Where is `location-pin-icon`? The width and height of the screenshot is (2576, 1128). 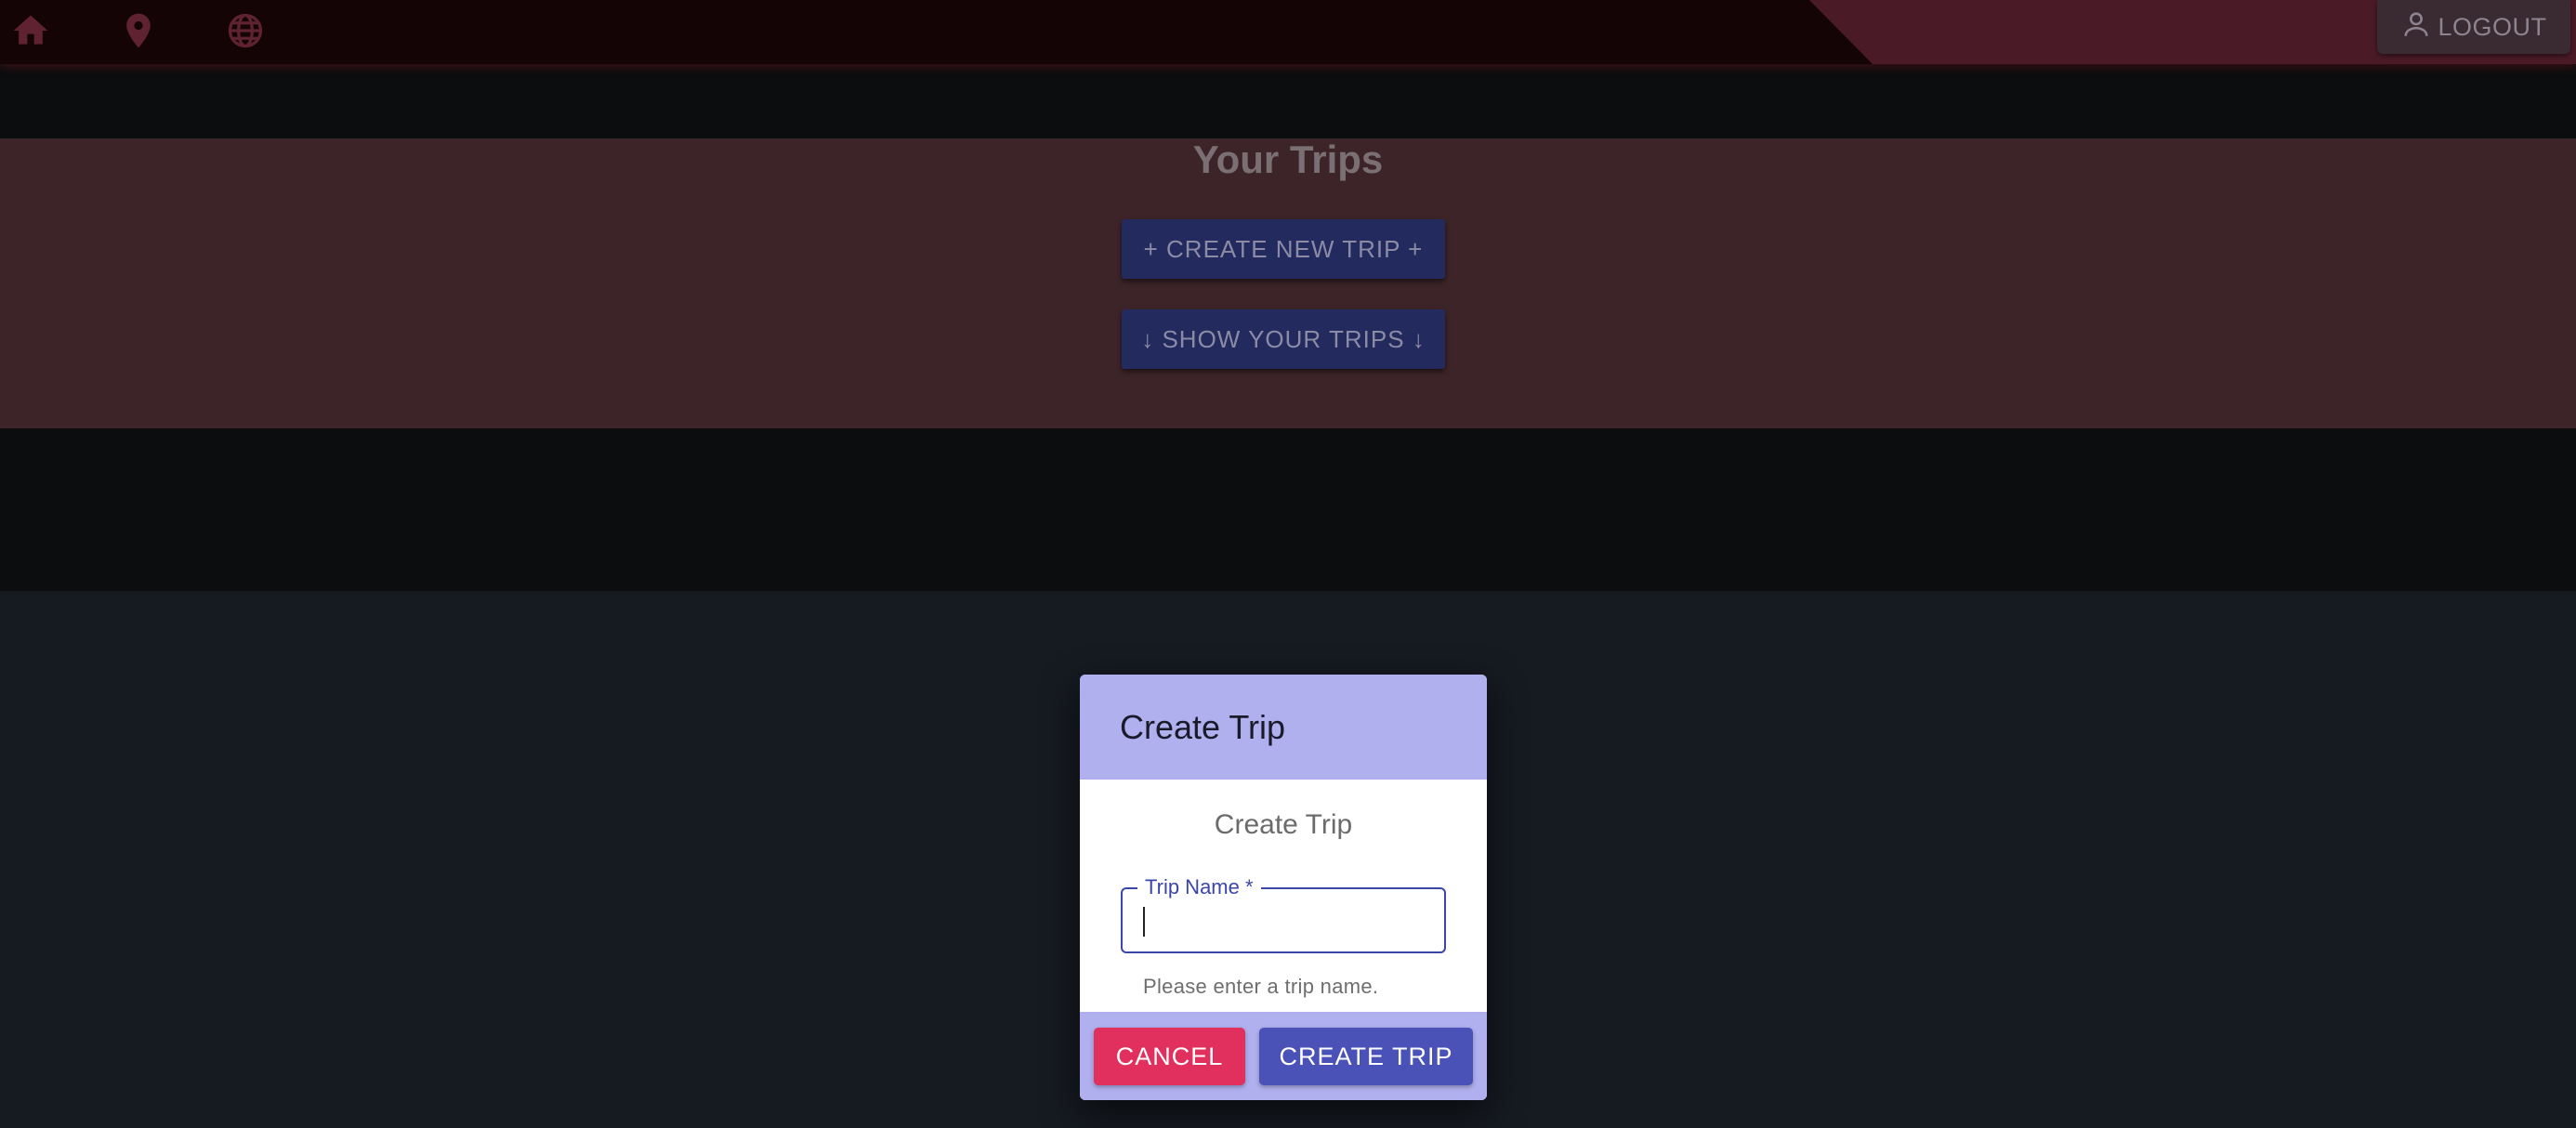 location-pin-icon is located at coordinates (138, 31).